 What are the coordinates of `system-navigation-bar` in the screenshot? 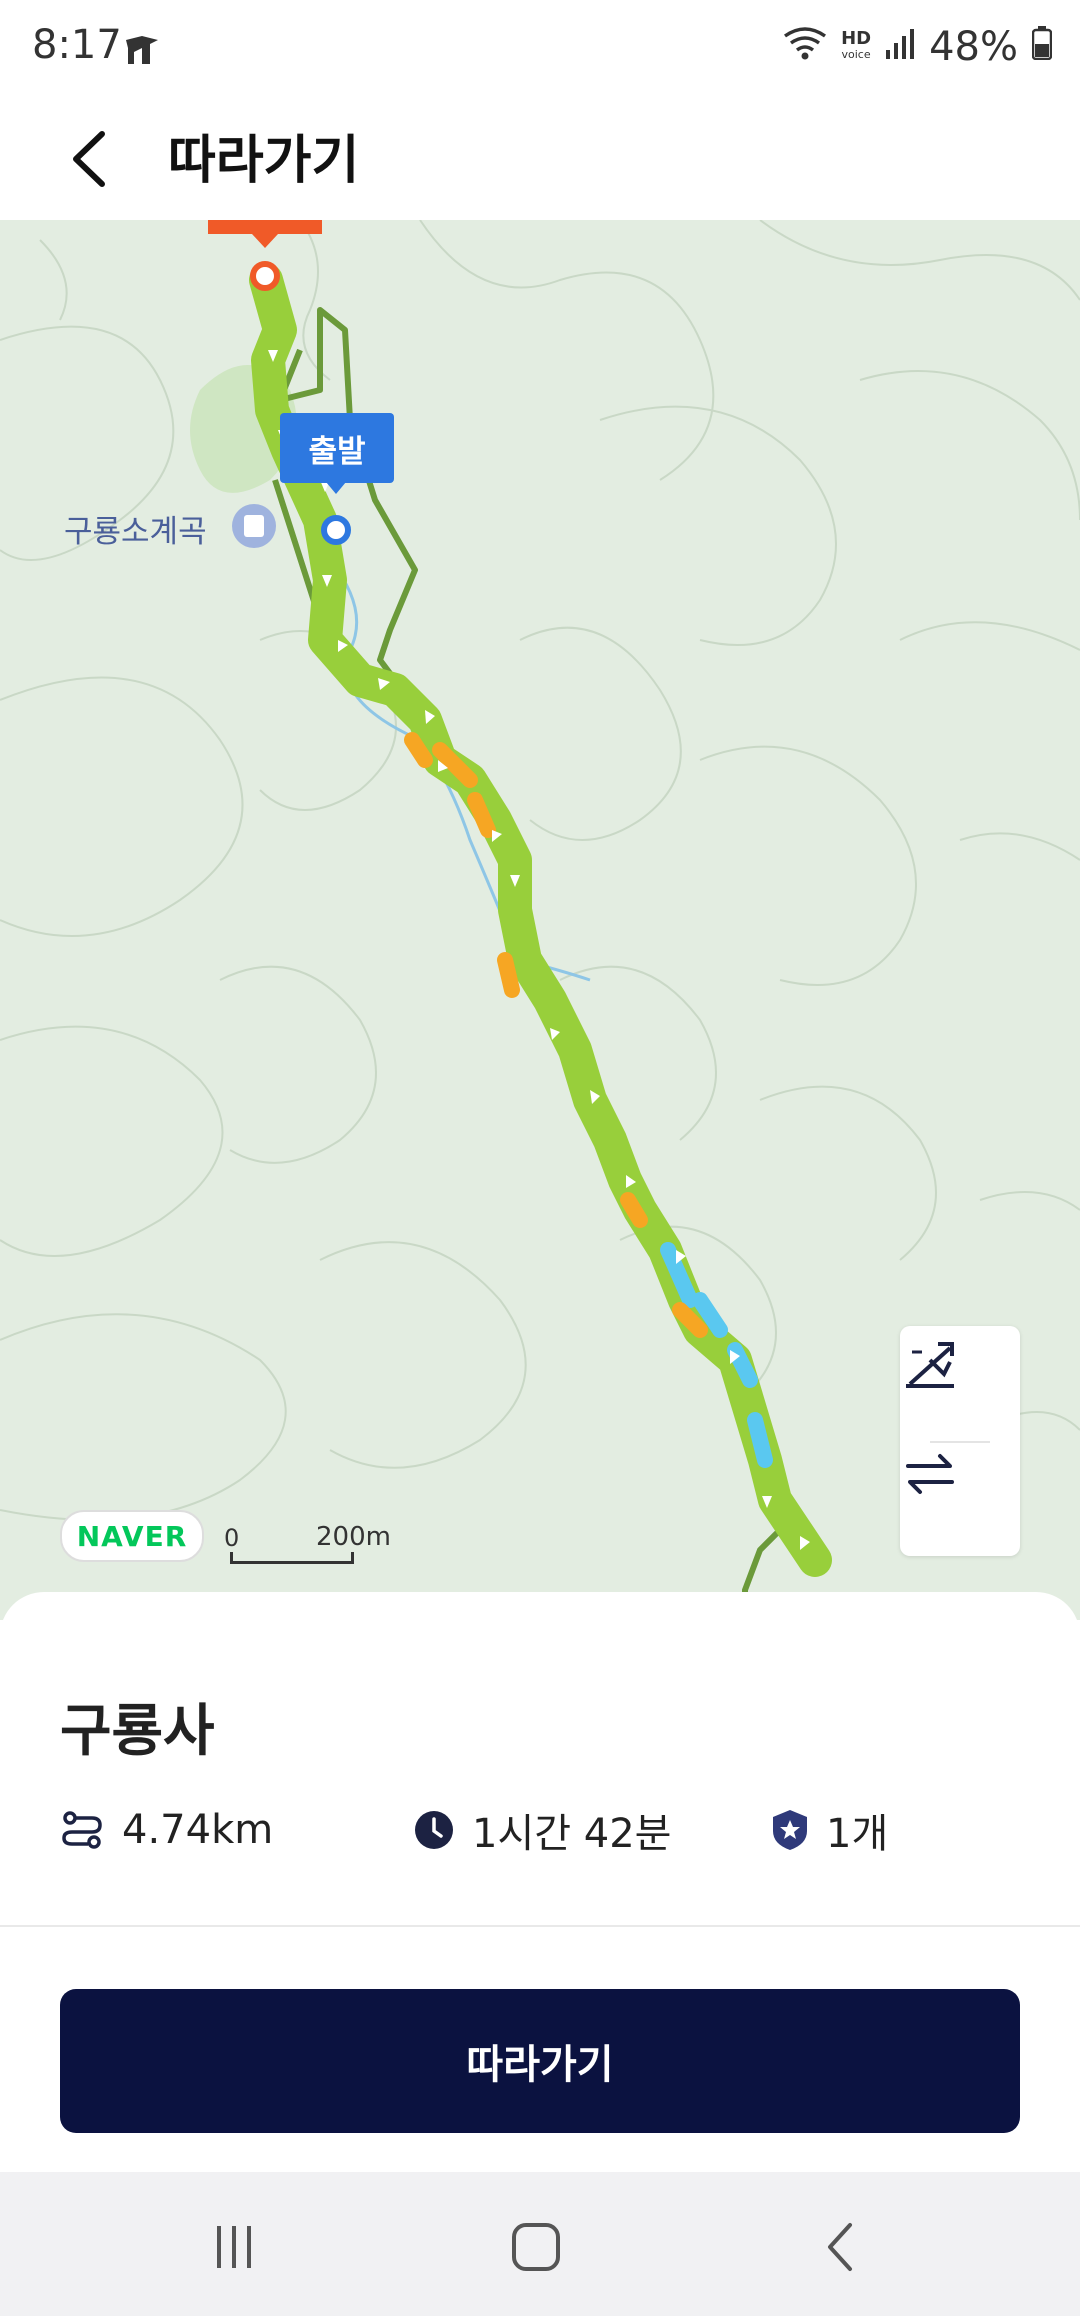 It's located at (540, 2244).